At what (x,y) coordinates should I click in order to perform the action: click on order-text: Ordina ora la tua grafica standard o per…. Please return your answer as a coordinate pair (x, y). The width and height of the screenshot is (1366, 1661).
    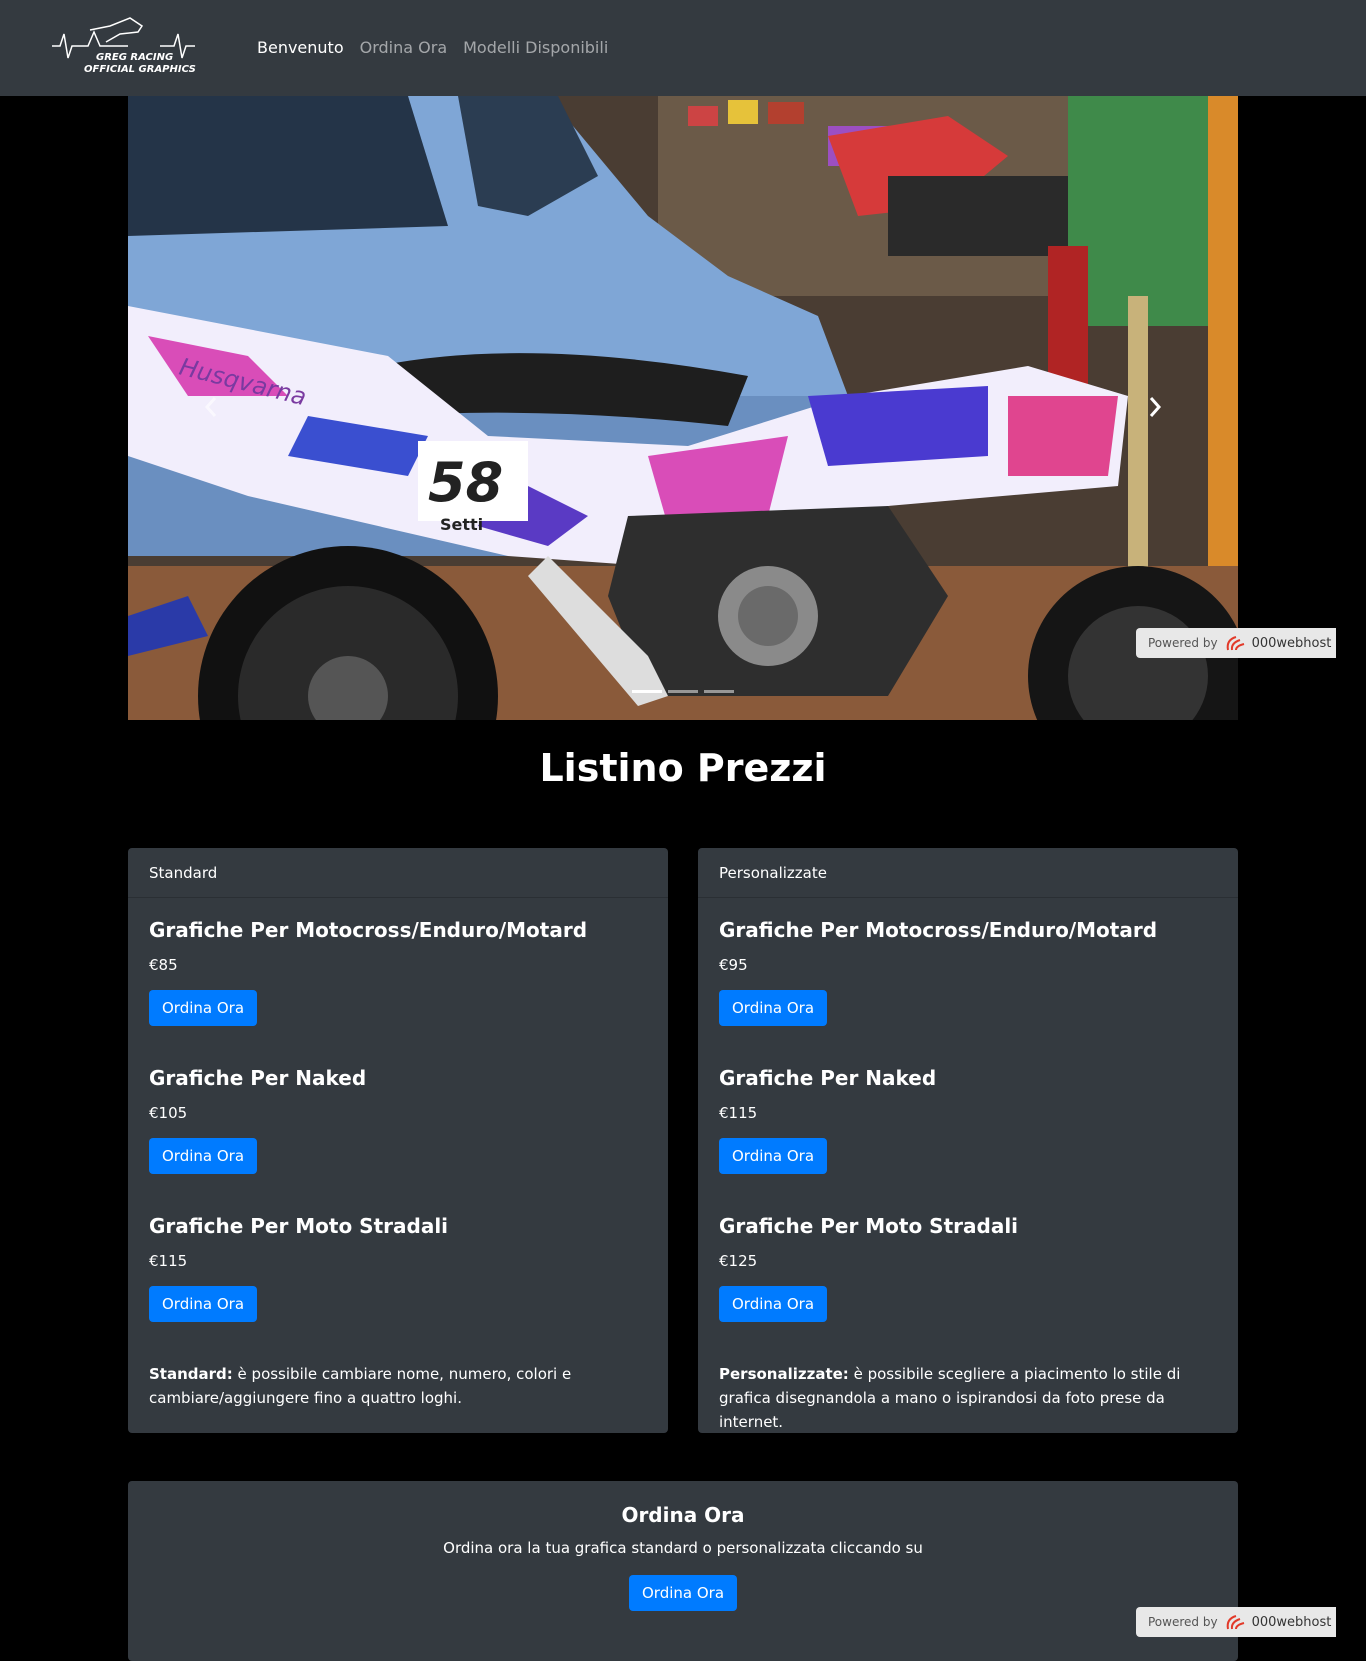
    Looking at the image, I should click on (683, 1548).